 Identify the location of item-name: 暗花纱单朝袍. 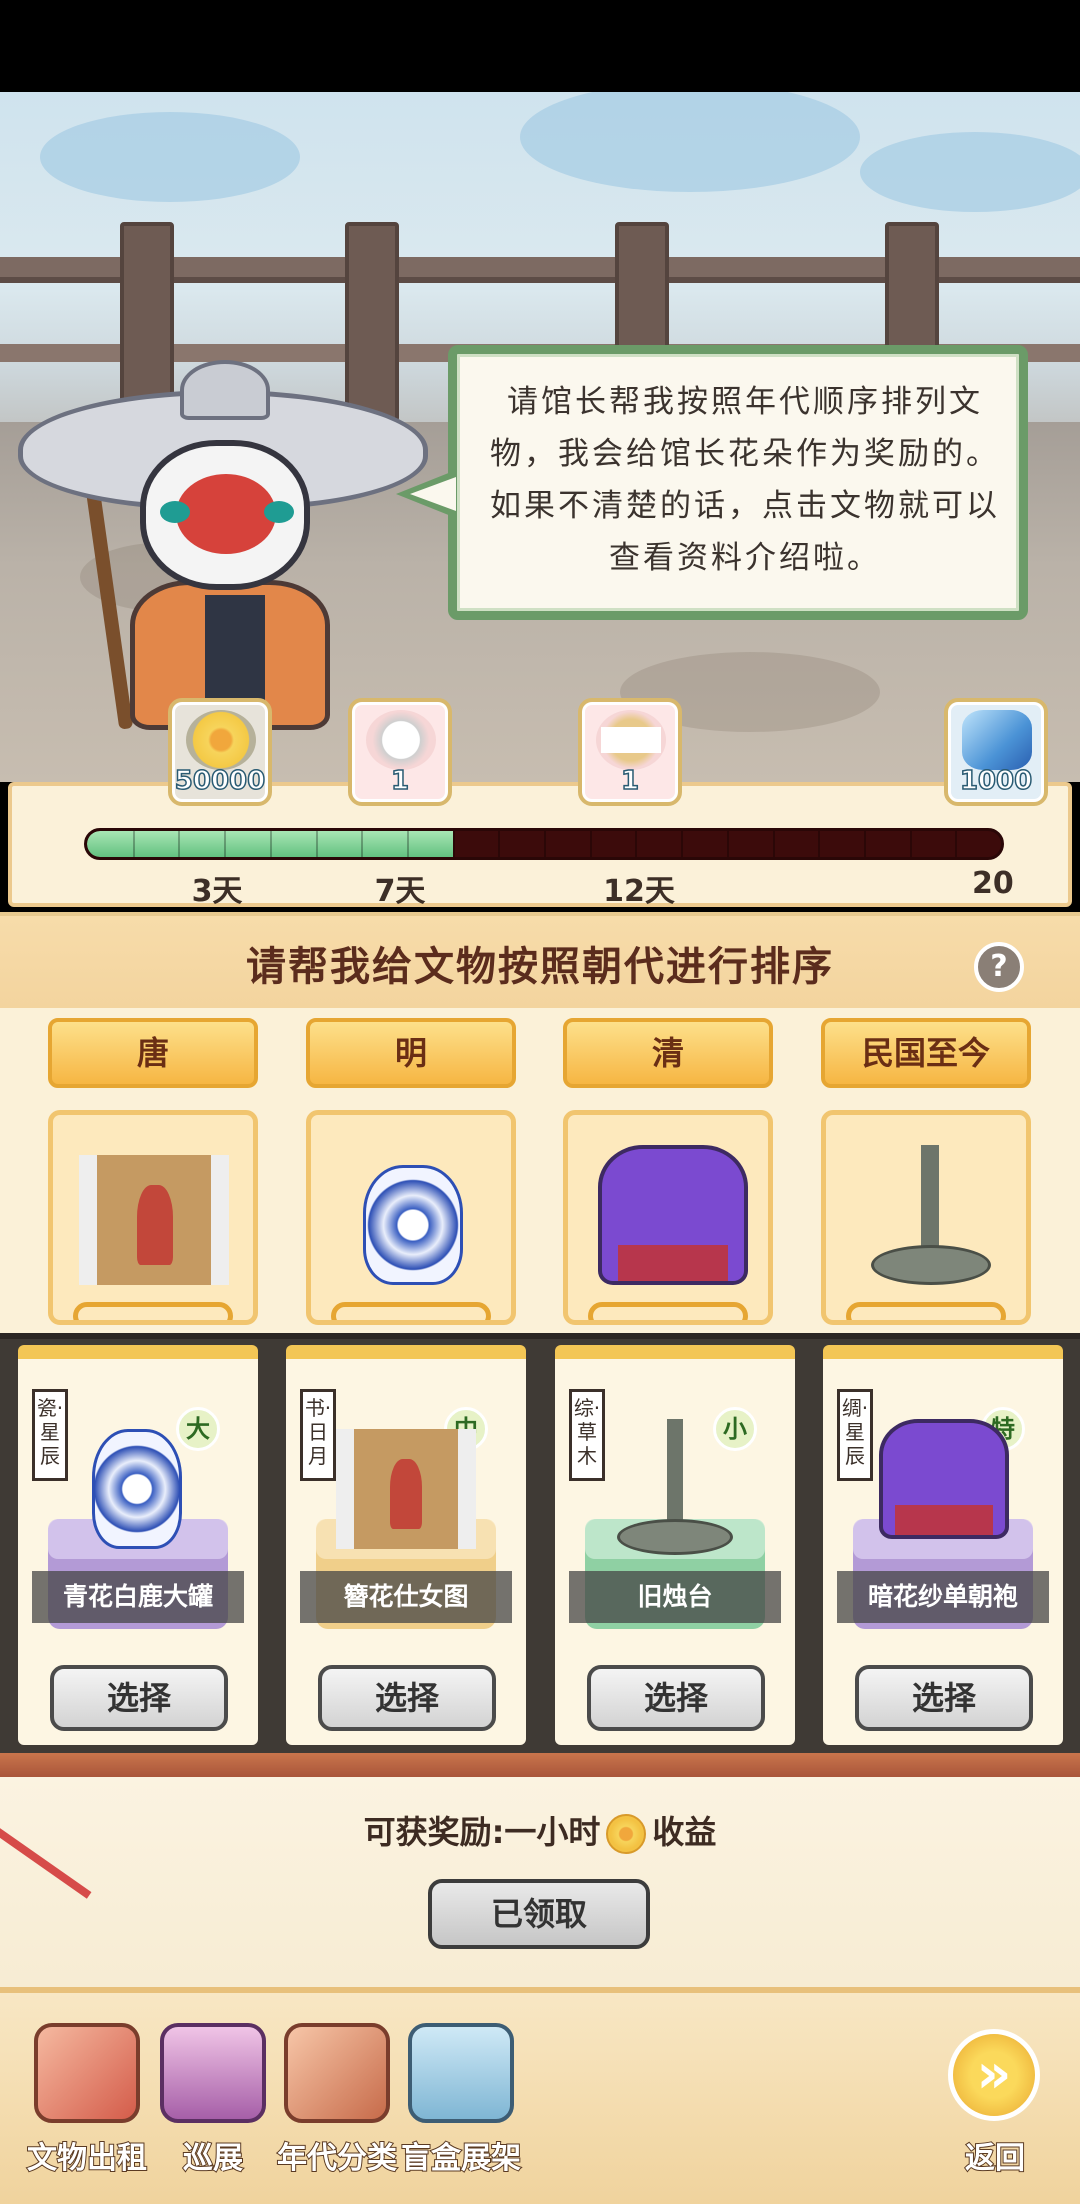
(943, 1597).